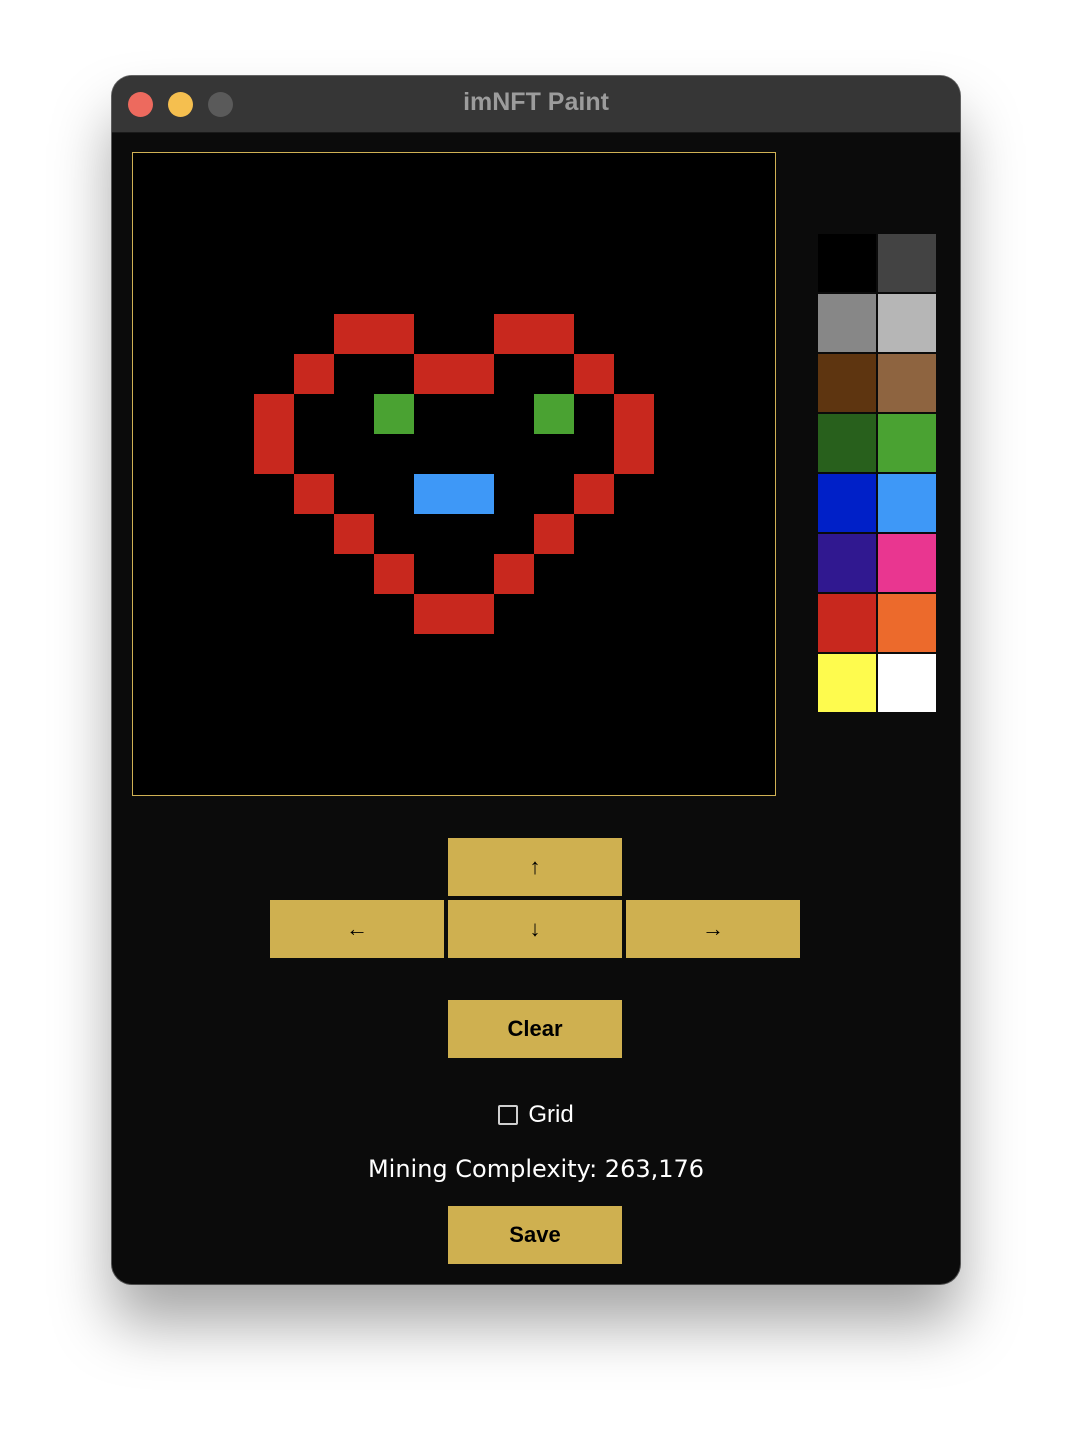 This screenshot has width=1072, height=1432. I want to click on move-left-button: ←, so click(357, 929).